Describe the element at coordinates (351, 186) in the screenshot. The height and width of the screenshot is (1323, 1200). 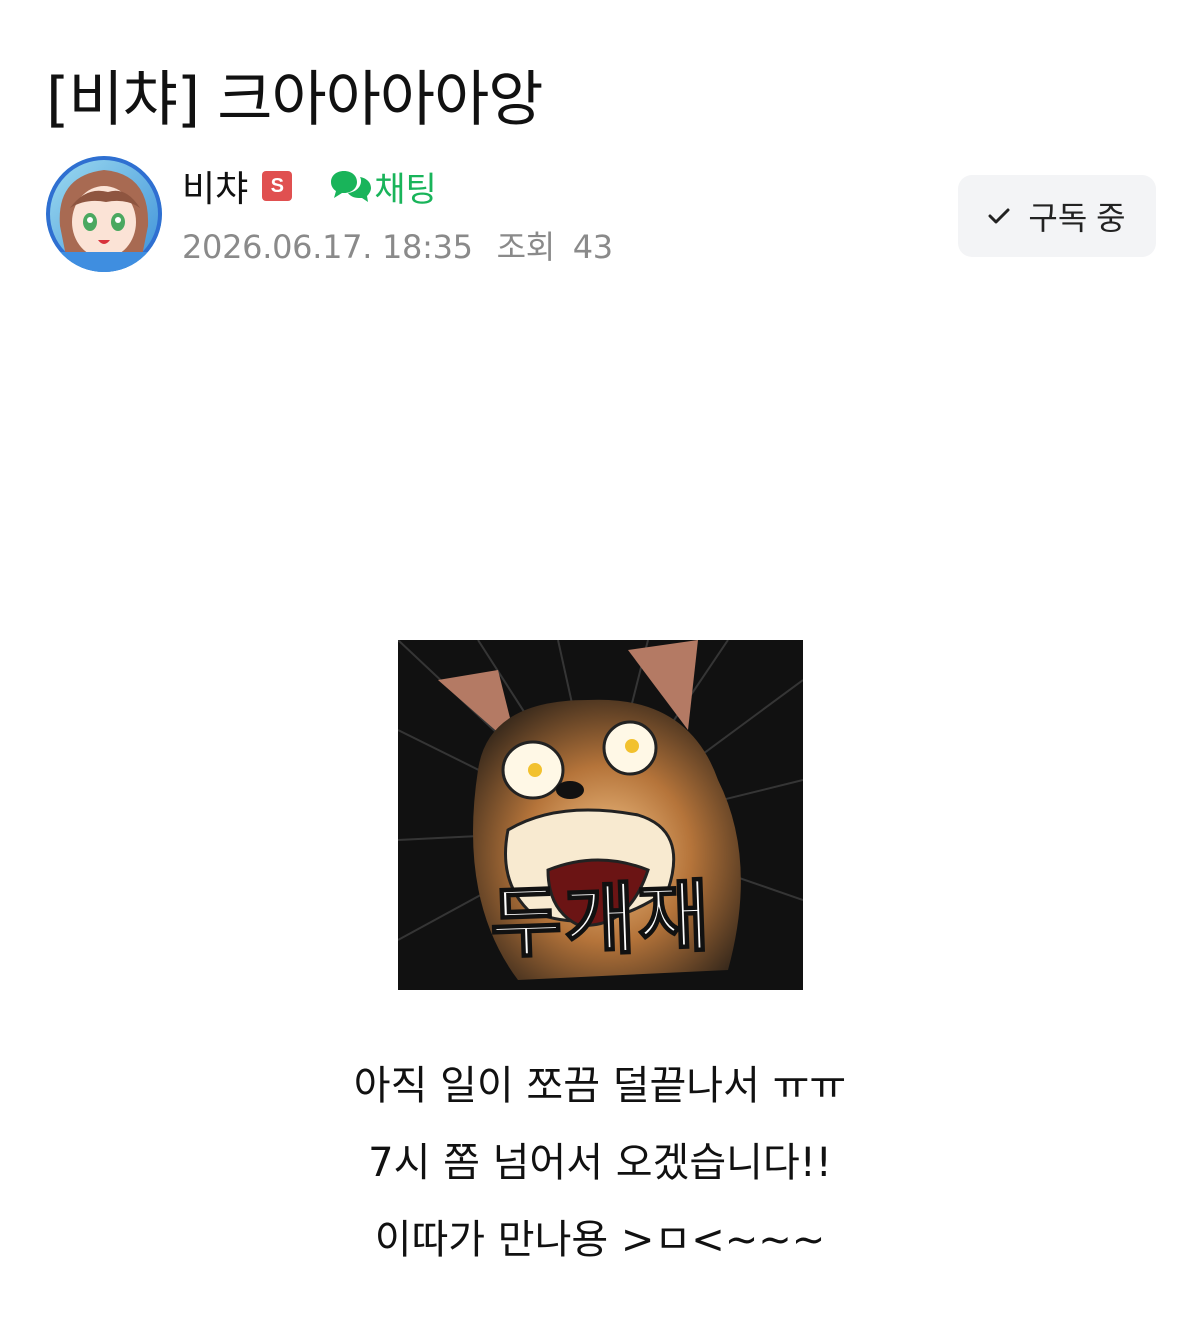
I see `chat-bubbles-icon` at that location.